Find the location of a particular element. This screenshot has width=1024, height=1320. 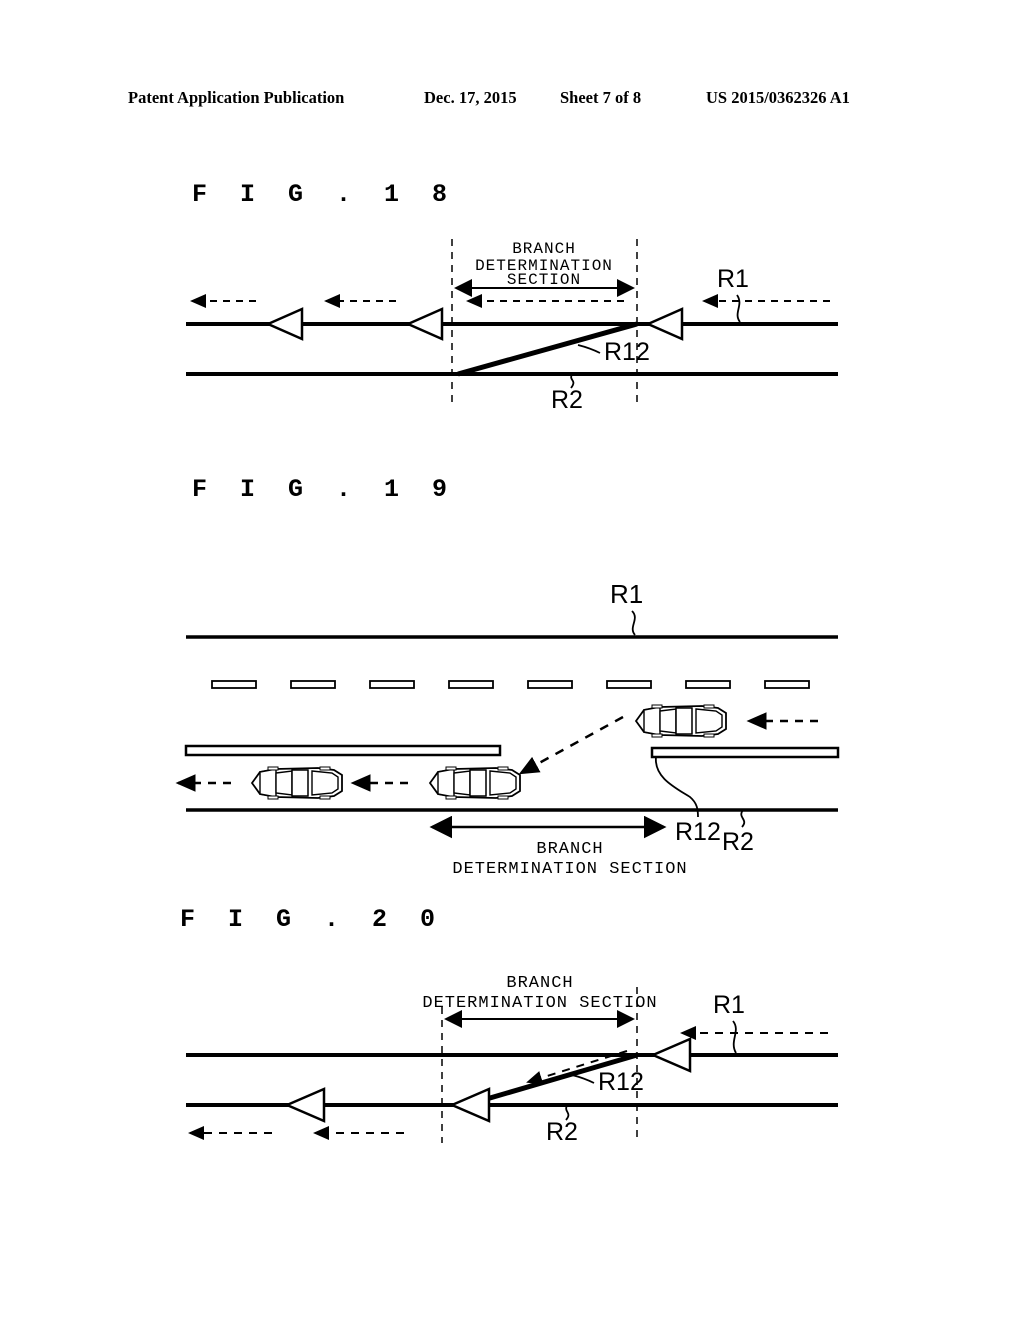

vehicle-left is located at coordinates (297, 783).